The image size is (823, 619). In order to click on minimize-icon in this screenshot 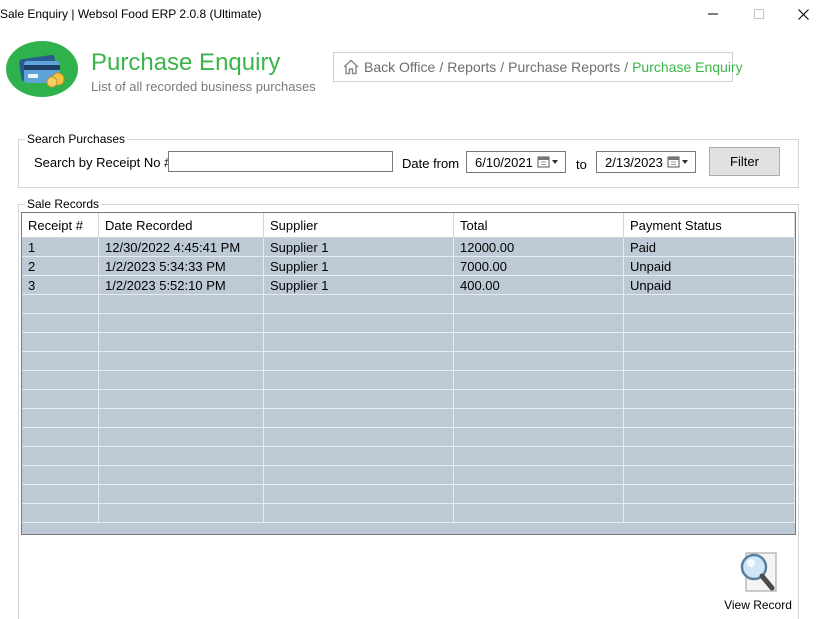, I will do `click(713, 14)`.